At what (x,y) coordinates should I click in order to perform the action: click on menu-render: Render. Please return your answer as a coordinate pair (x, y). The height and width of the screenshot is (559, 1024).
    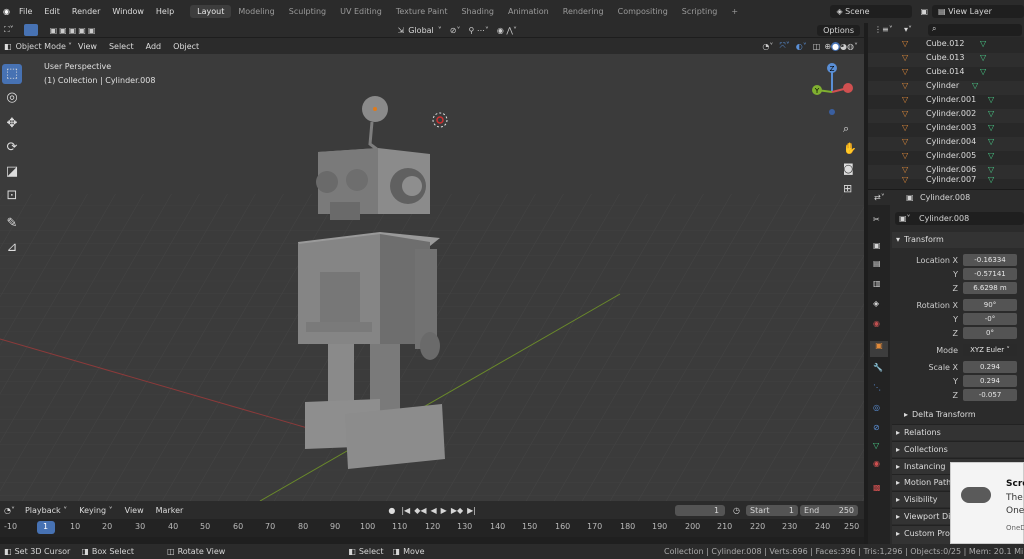
    Looking at the image, I should click on (86, 11).